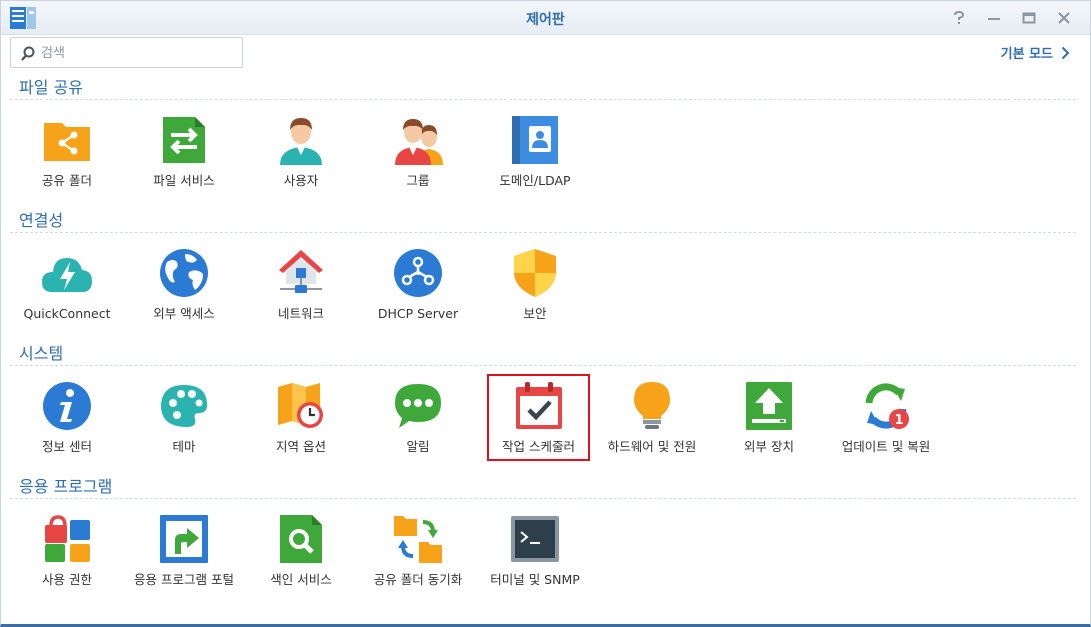 The image size is (1091, 627). What do you see at coordinates (535, 140) in the screenshot?
I see `domain-ldap-icon` at bounding box center [535, 140].